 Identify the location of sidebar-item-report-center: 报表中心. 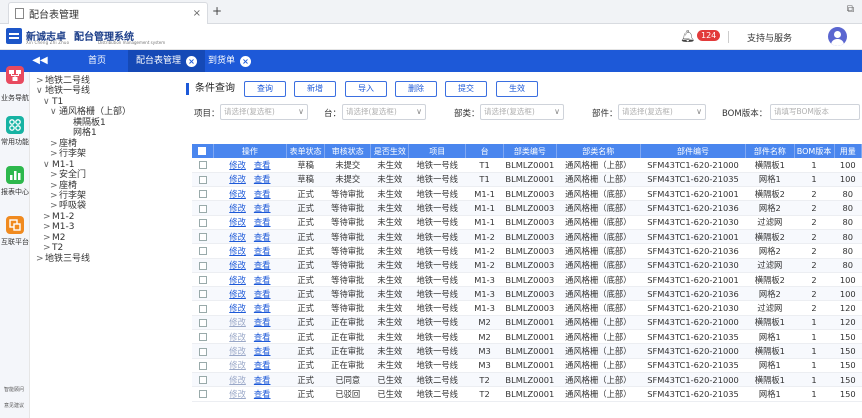
(15, 181).